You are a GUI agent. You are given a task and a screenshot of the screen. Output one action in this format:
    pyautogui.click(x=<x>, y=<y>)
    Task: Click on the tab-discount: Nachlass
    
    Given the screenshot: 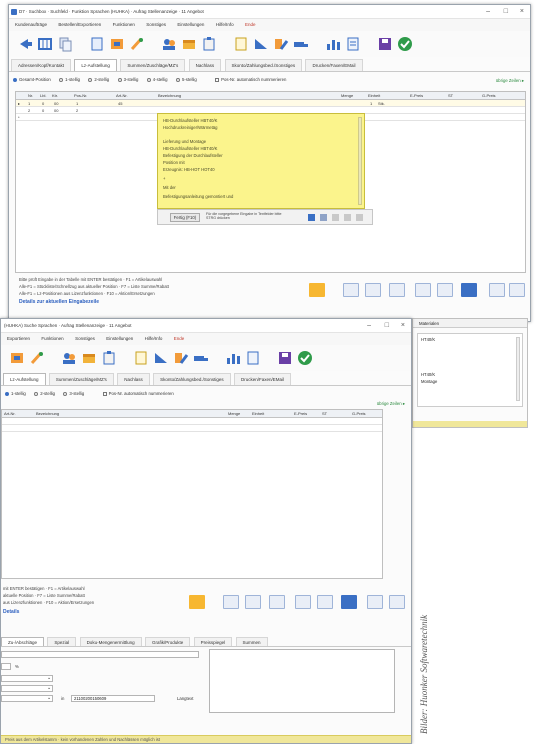 What is the action you would take?
    pyautogui.click(x=133, y=379)
    